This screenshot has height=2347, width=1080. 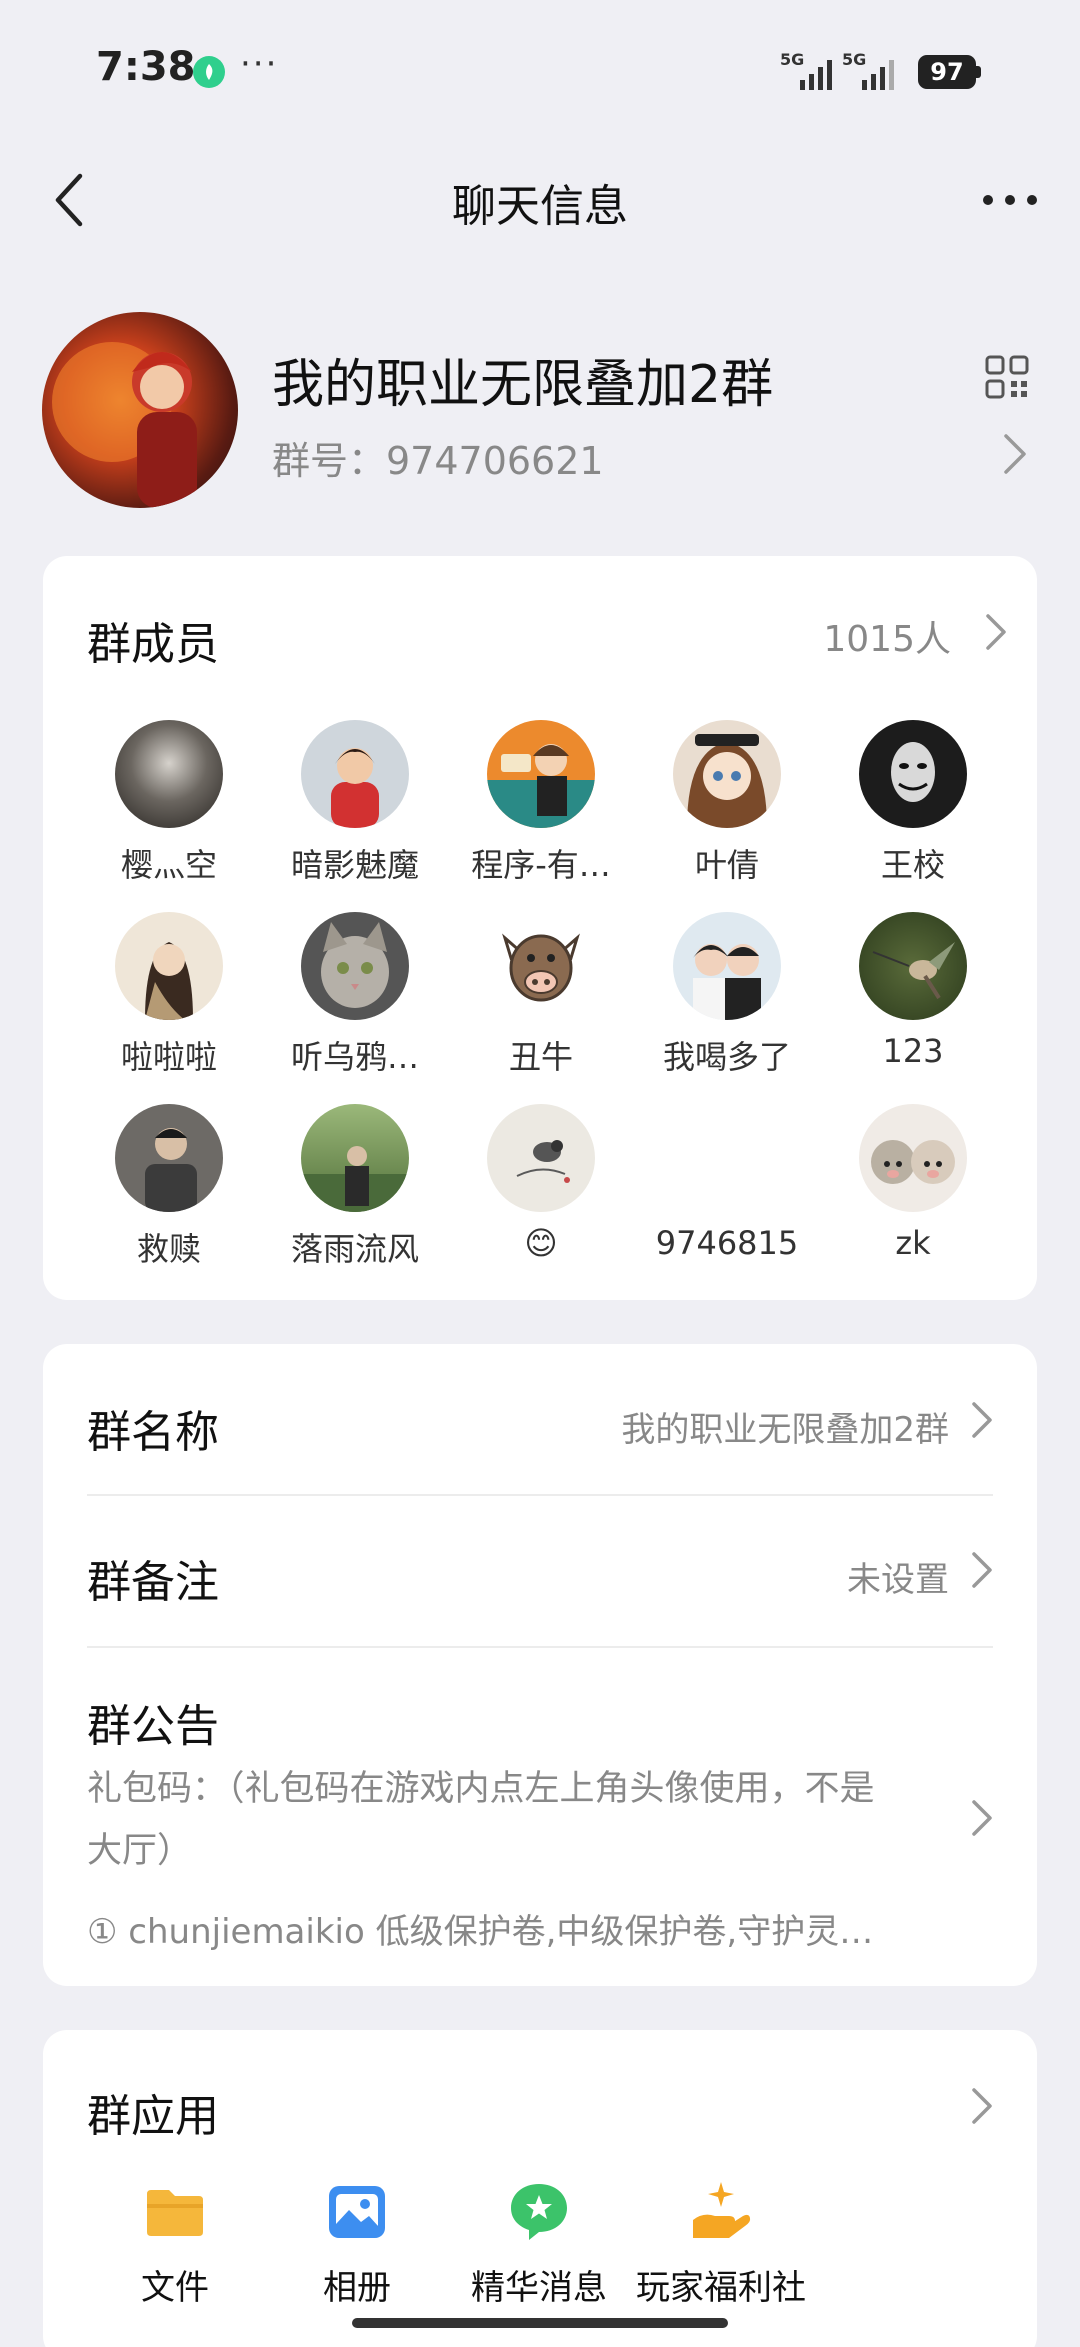 What do you see at coordinates (727, 1243) in the screenshot?
I see `member-name: 9746815` at bounding box center [727, 1243].